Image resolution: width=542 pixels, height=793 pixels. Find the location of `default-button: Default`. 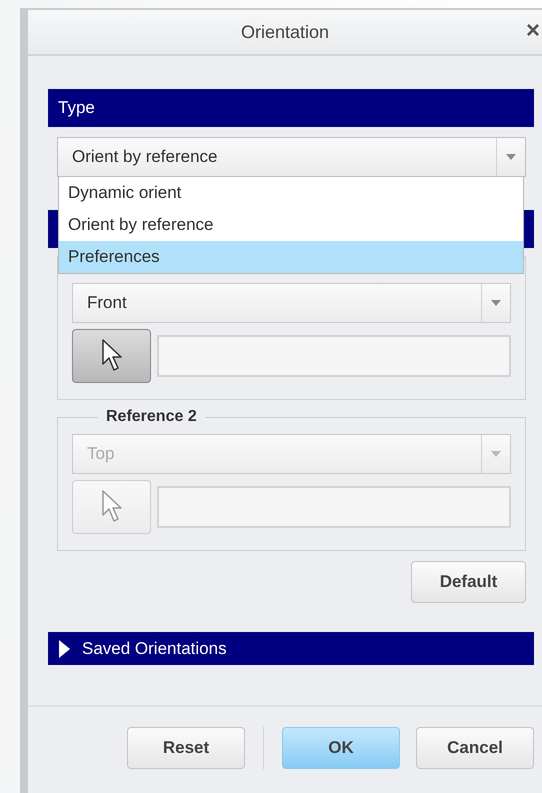

default-button: Default is located at coordinates (468, 582).